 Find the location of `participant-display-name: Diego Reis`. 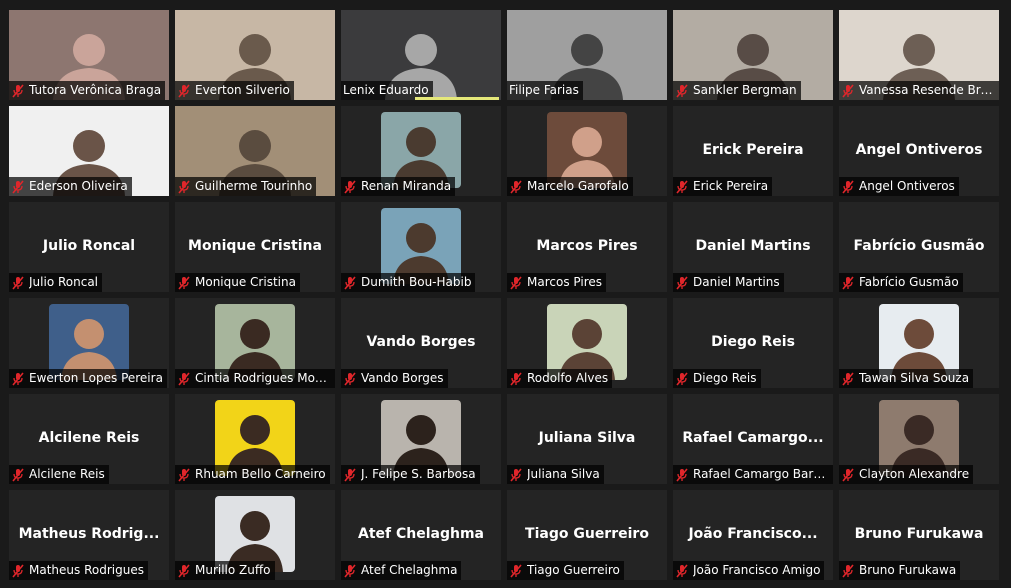

participant-display-name: Diego Reis is located at coordinates (753, 342).